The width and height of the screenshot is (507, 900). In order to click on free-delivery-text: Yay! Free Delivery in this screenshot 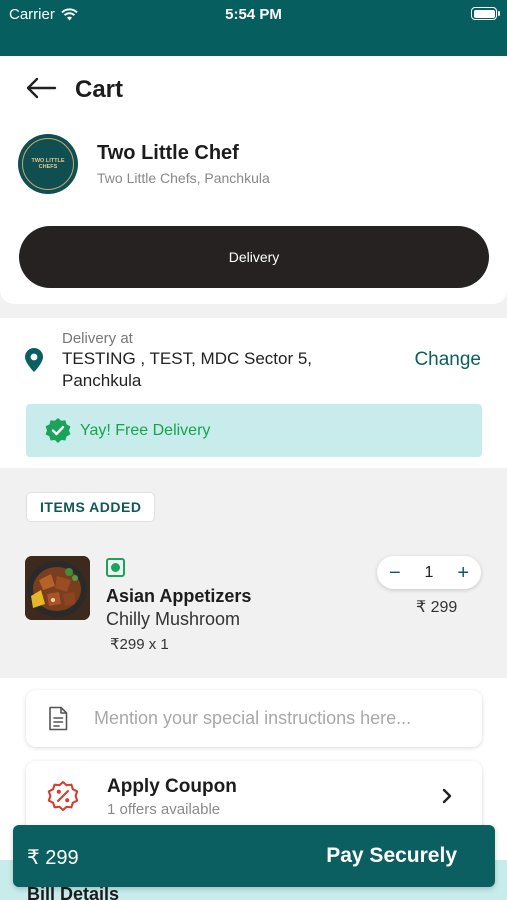, I will do `click(145, 430)`.